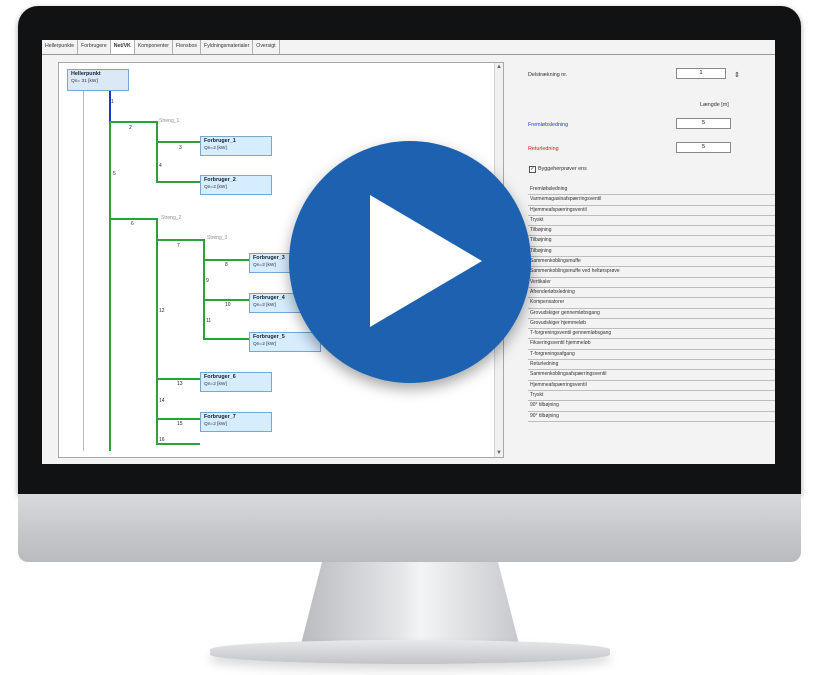 The width and height of the screenshot is (820, 675). I want to click on consumer-name: Forbruger_1, so click(220, 141).